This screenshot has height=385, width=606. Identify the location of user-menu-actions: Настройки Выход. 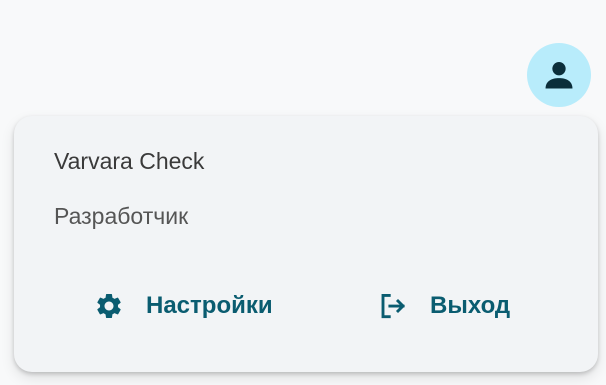
(306, 306).